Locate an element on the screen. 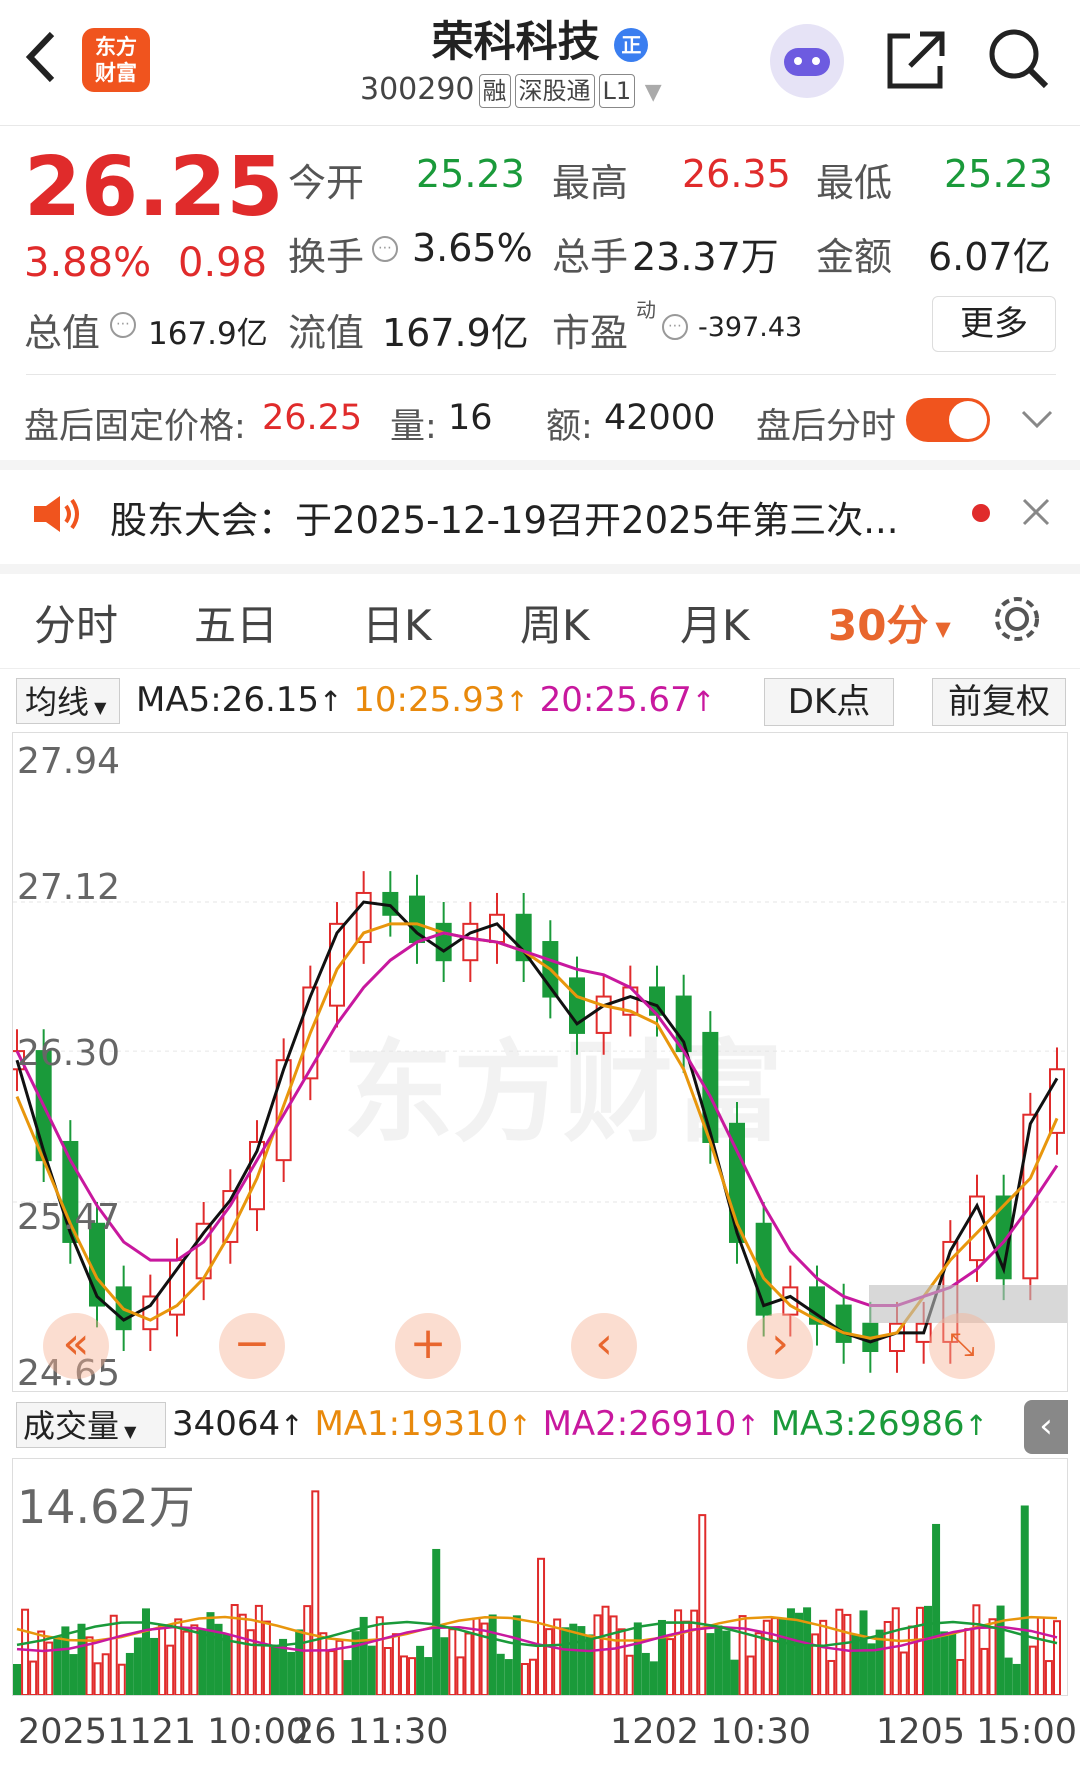 The width and height of the screenshot is (1080, 1766). vol-ma3-label: MA3:26986 is located at coordinates (867, 1424).